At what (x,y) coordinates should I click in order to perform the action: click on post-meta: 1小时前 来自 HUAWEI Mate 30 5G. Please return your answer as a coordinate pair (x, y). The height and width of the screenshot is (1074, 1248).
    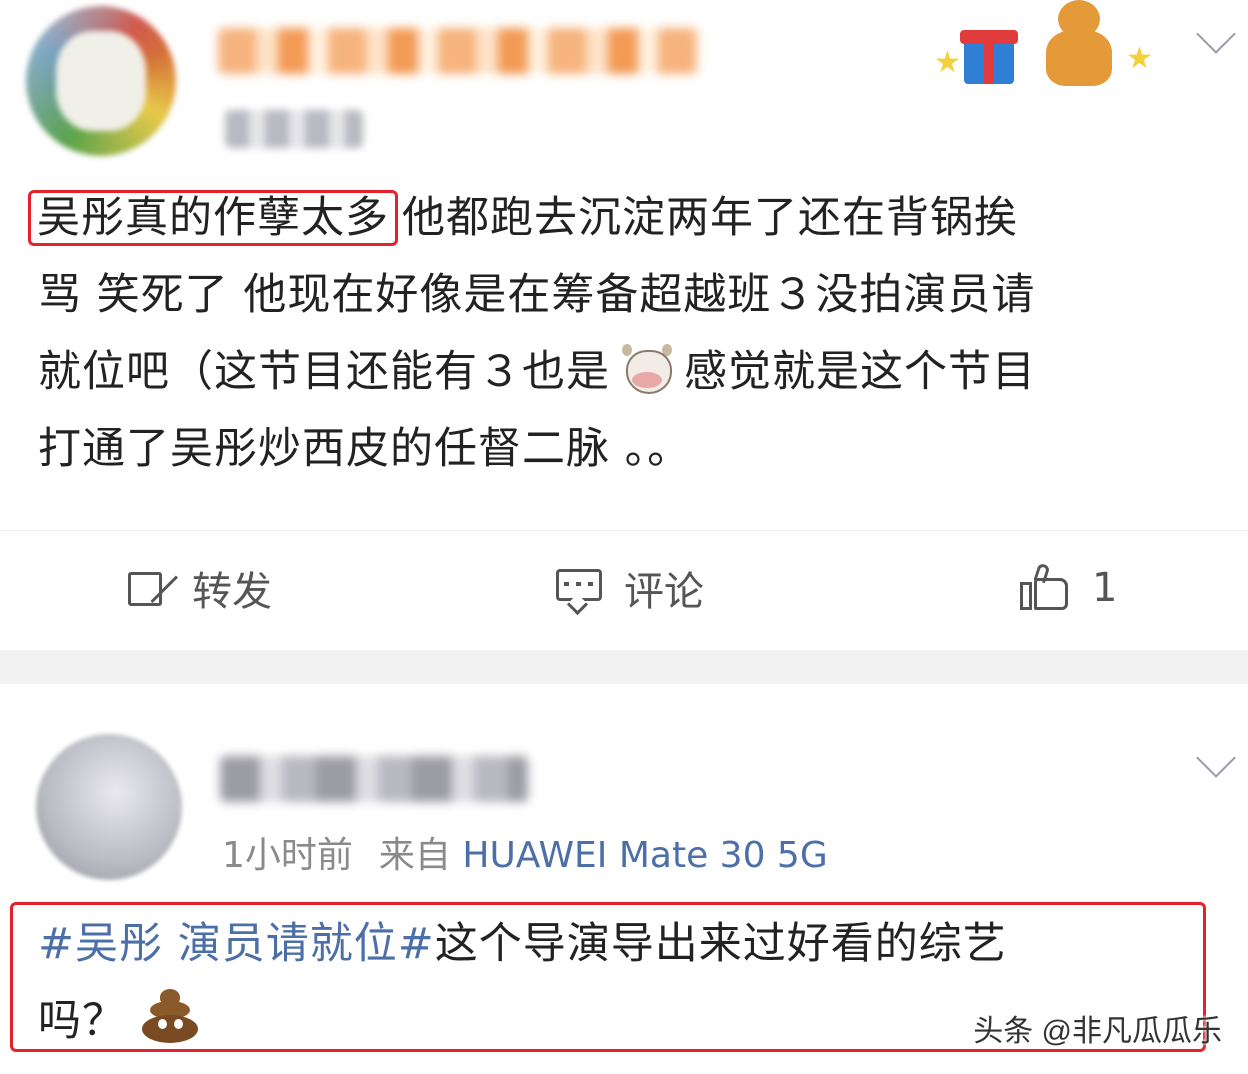
    Looking at the image, I should click on (525, 852).